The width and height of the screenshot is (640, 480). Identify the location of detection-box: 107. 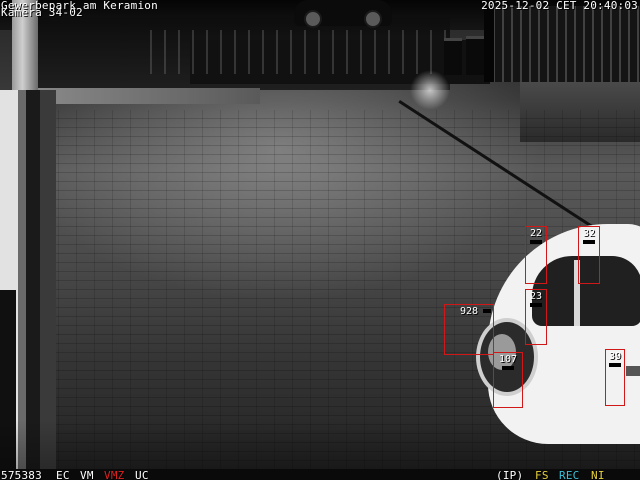
(508, 380).